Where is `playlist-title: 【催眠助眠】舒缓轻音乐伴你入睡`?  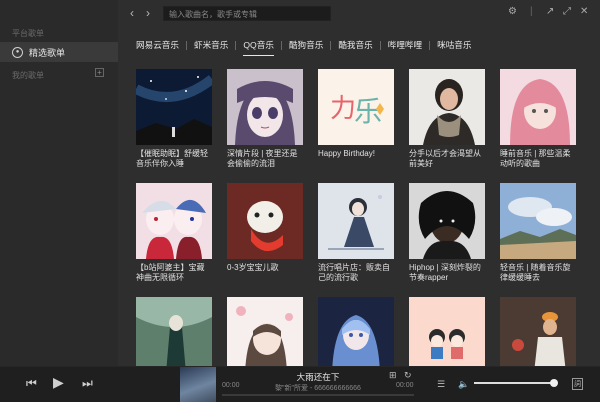
playlist-title: 【催眠助眠】舒缓轻音乐伴你入睡 is located at coordinates (174, 160).